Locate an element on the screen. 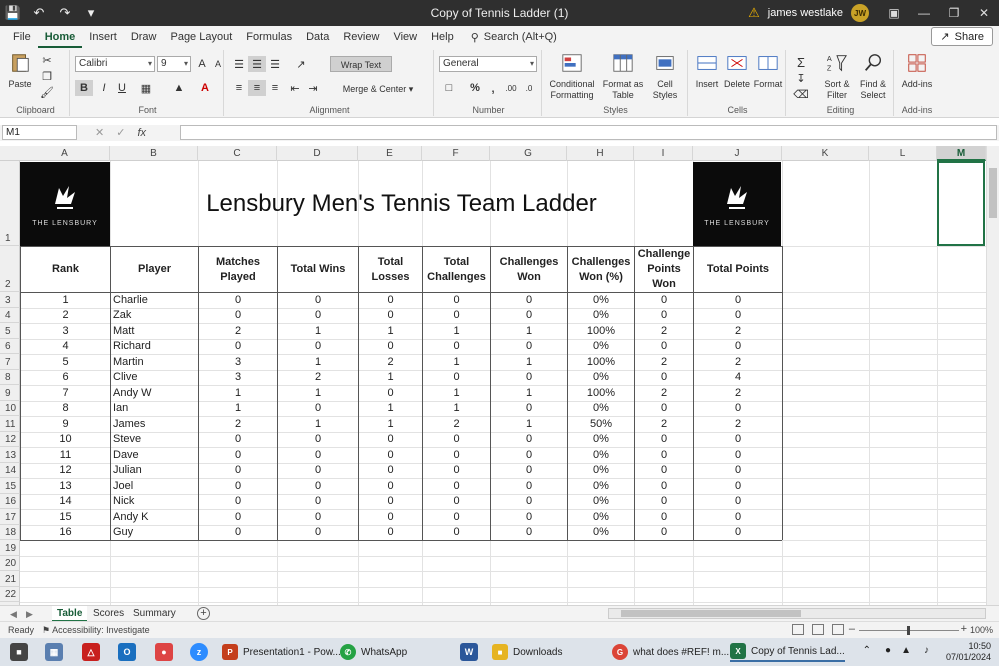 Image resolution: width=999 pixels, height=666 pixels. fill-icon: ↧ is located at coordinates (801, 78).